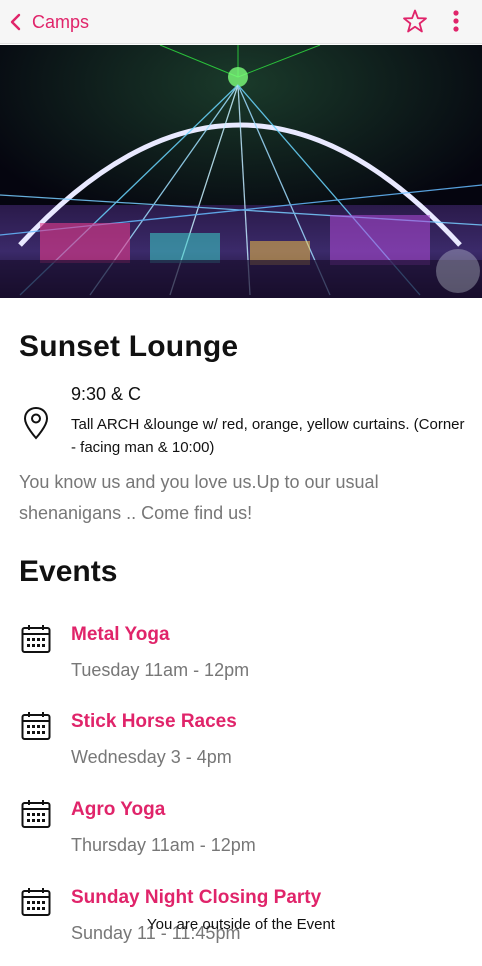 This screenshot has width=482, height=966. What do you see at coordinates (456, 22) in the screenshot?
I see `more-vert-icon` at bounding box center [456, 22].